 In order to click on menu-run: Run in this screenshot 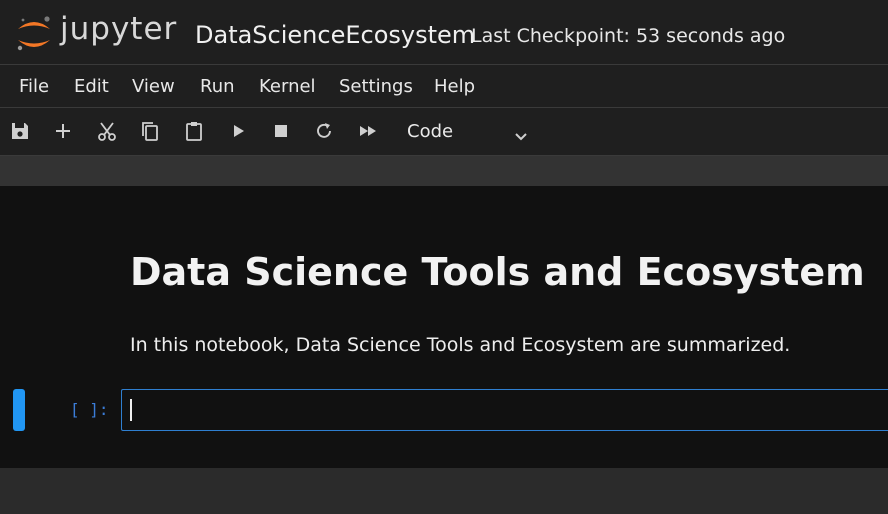, I will do `click(217, 86)`.